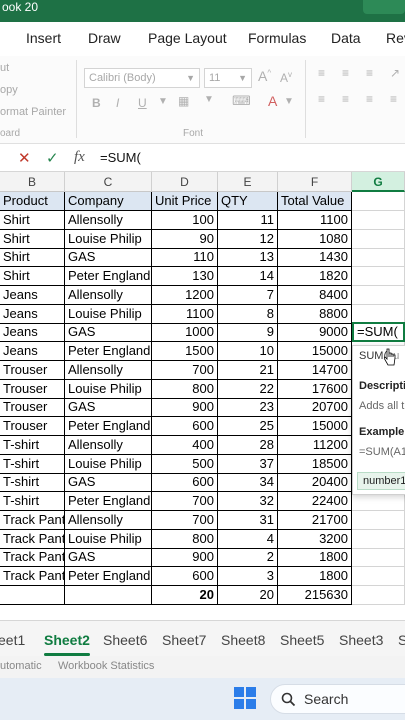 The width and height of the screenshot is (405, 720). What do you see at coordinates (185, 595) in the screenshot?
I see `cell-unit-price: 20` at bounding box center [185, 595].